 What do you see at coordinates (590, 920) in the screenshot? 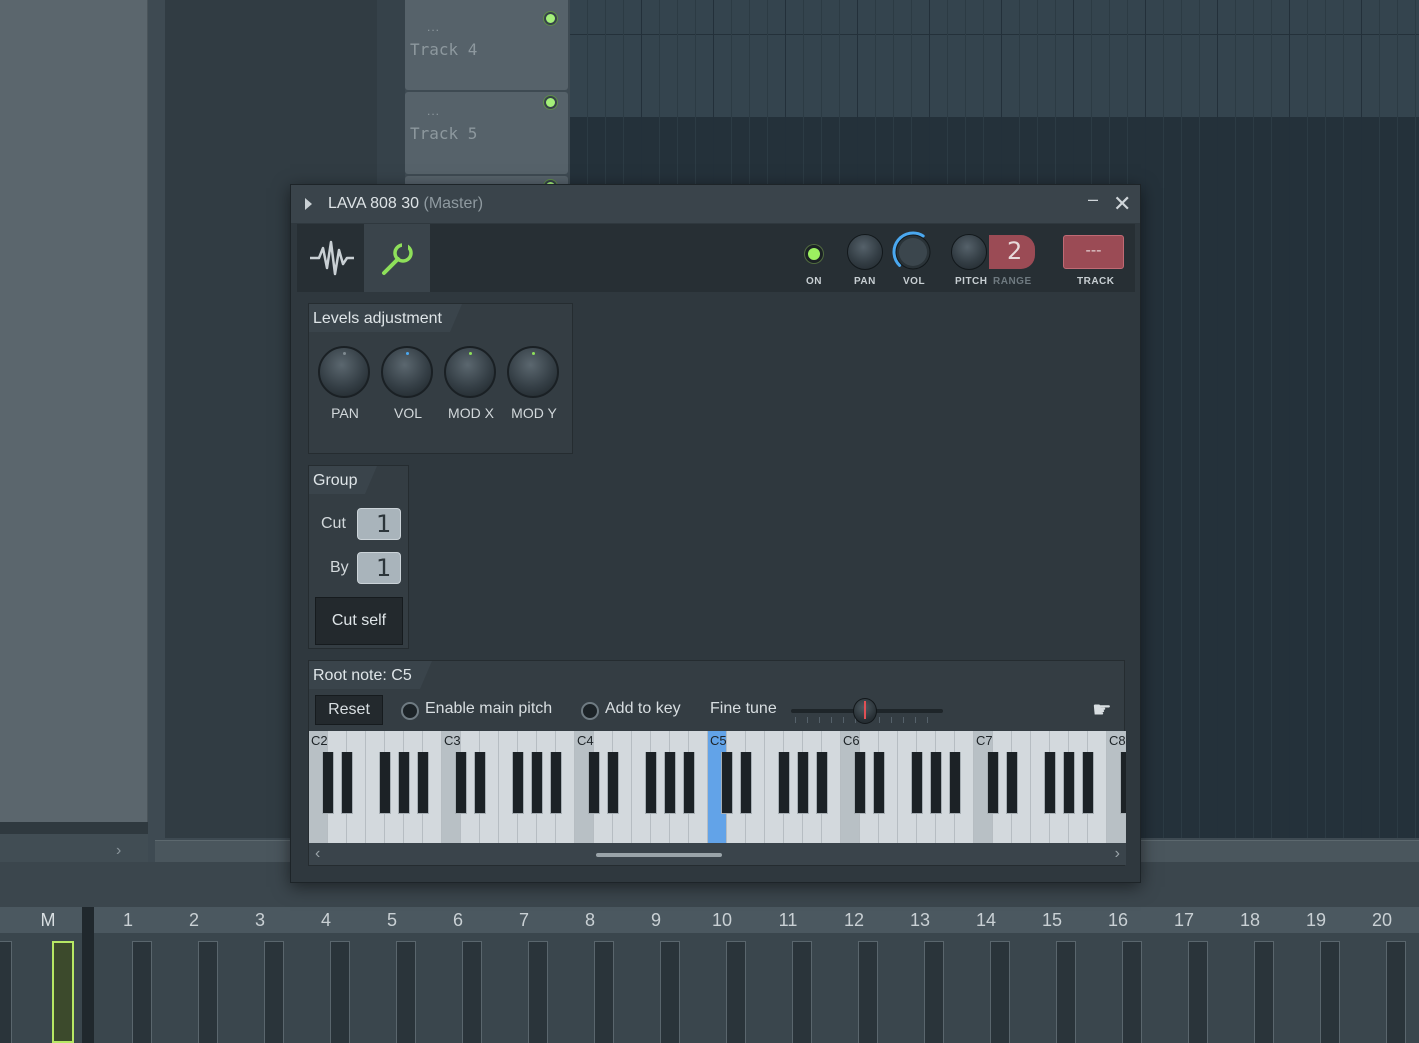
I see `mixer-channel-number: 8` at bounding box center [590, 920].